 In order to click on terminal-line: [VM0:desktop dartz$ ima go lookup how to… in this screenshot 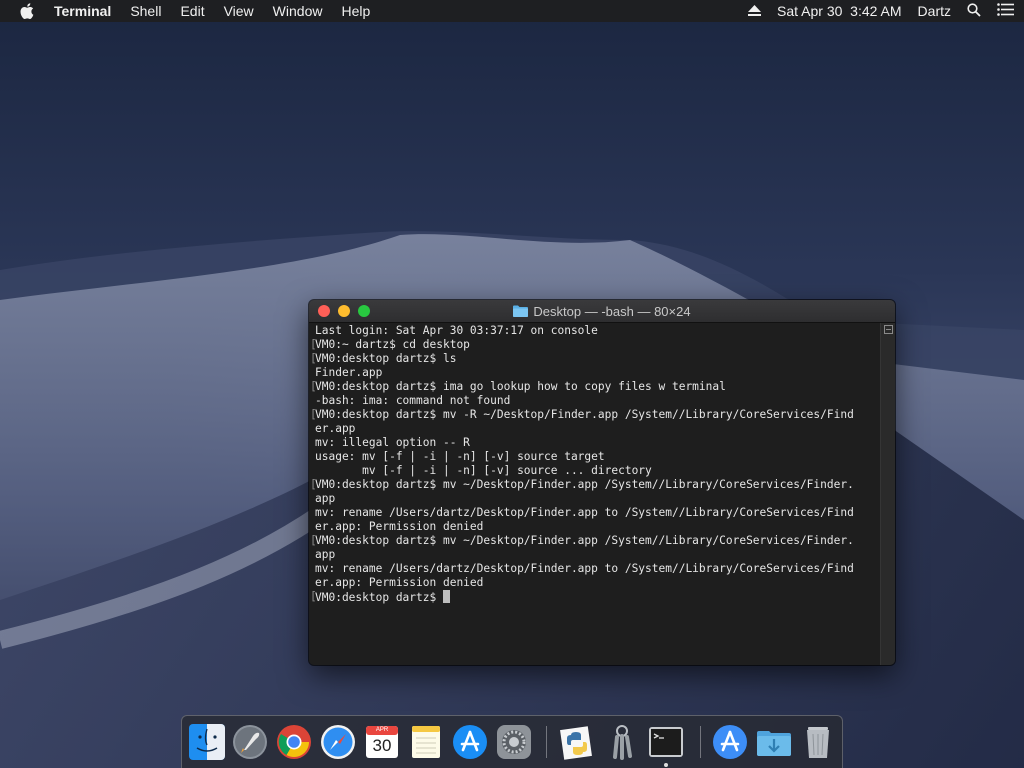, I will do `click(518, 386)`.